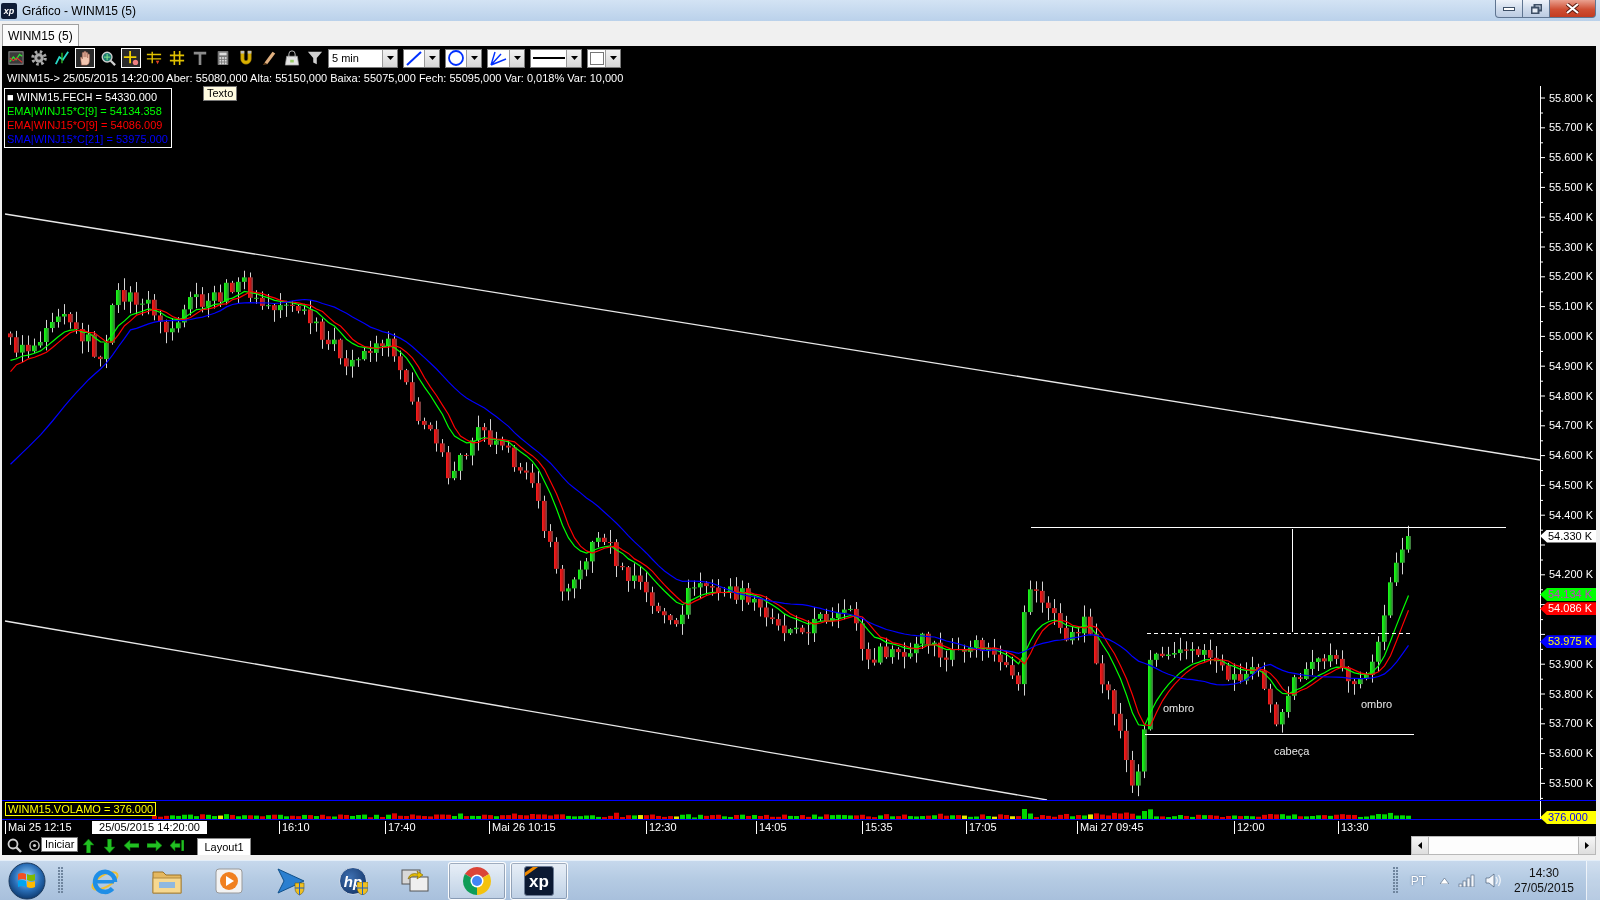 The height and width of the screenshot is (900, 1600). I want to click on crosshair-icon, so click(131, 58).